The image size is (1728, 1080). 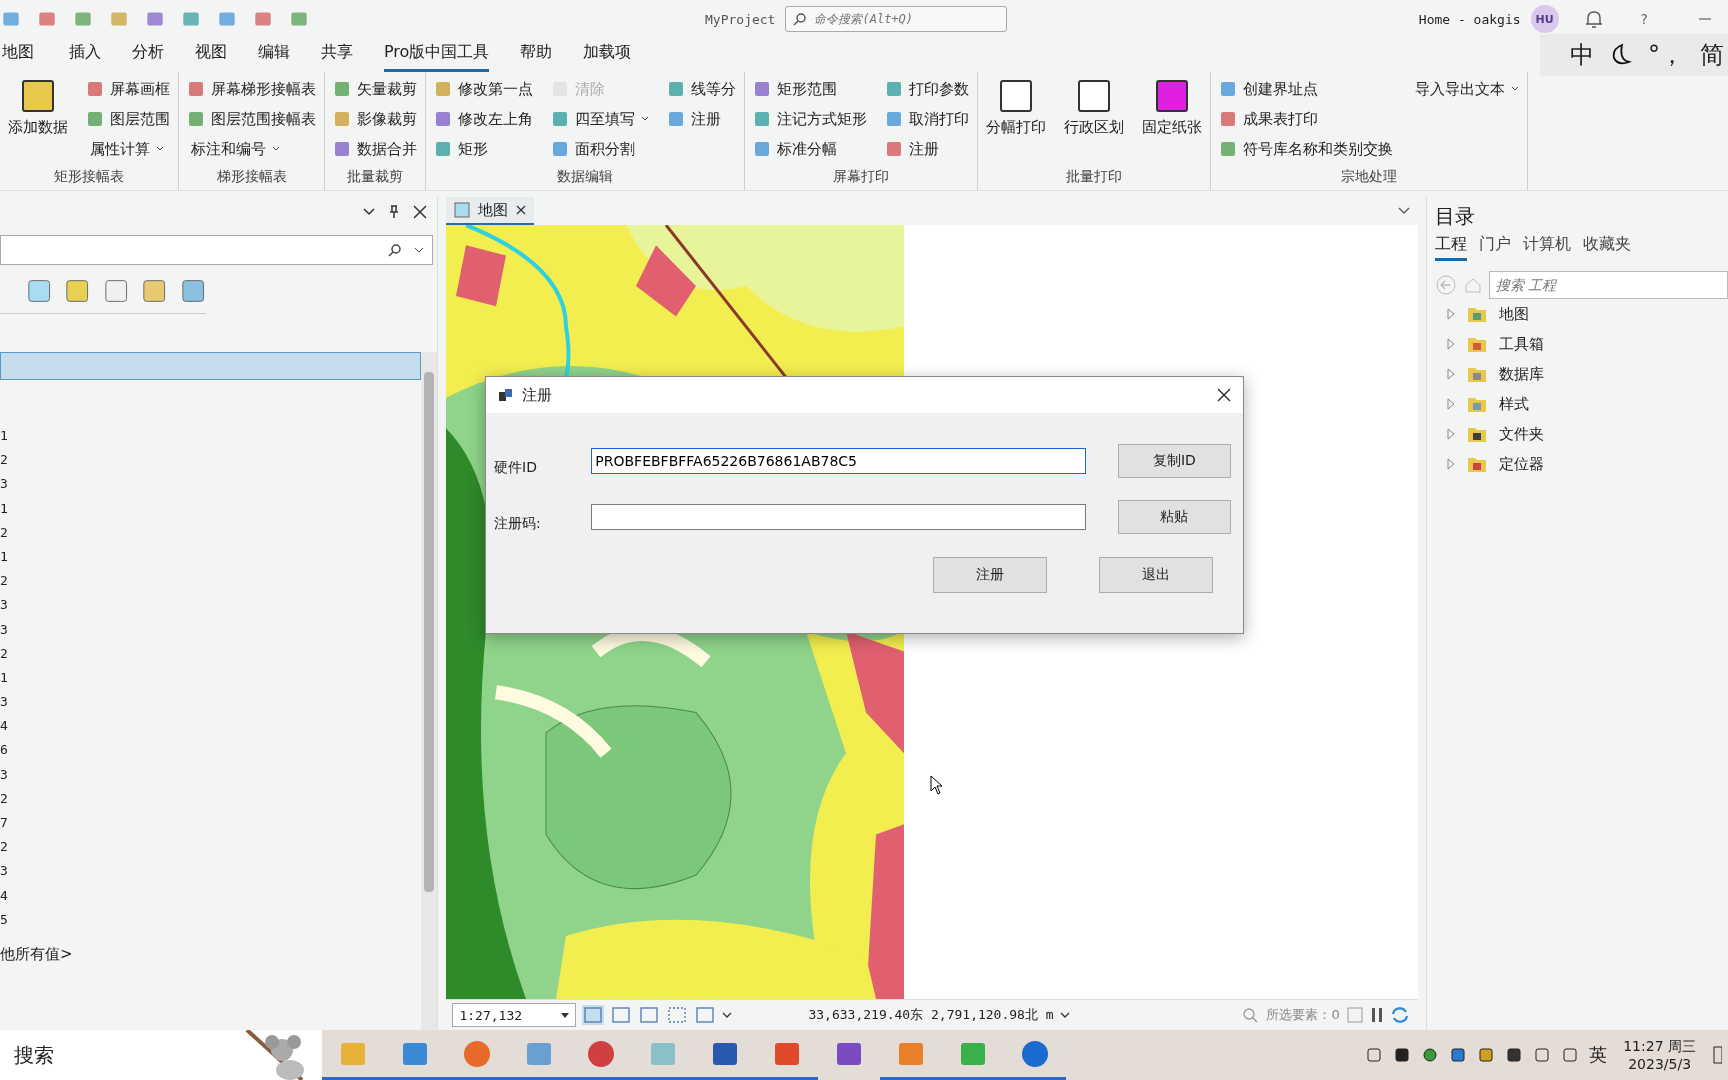 What do you see at coordinates (838, 517) in the screenshot?
I see `text-field` at bounding box center [838, 517].